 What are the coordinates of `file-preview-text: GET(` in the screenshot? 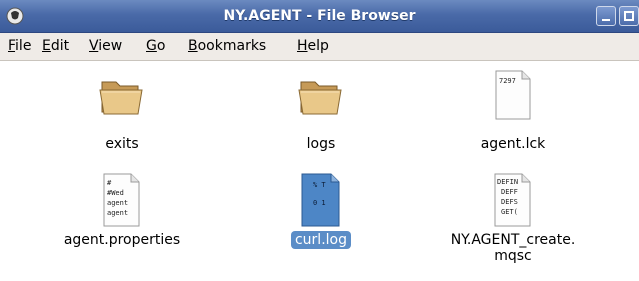 It's located at (509, 212).